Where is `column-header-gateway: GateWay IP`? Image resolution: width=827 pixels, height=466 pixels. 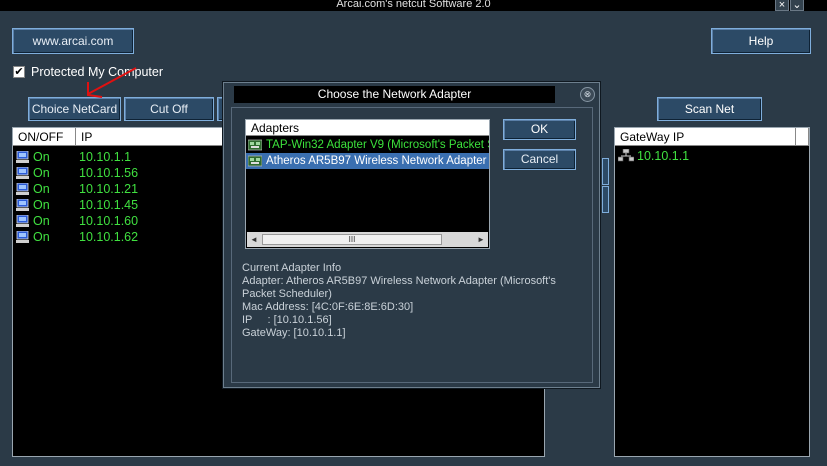
column-header-gateway: GateWay IP is located at coordinates (705, 137).